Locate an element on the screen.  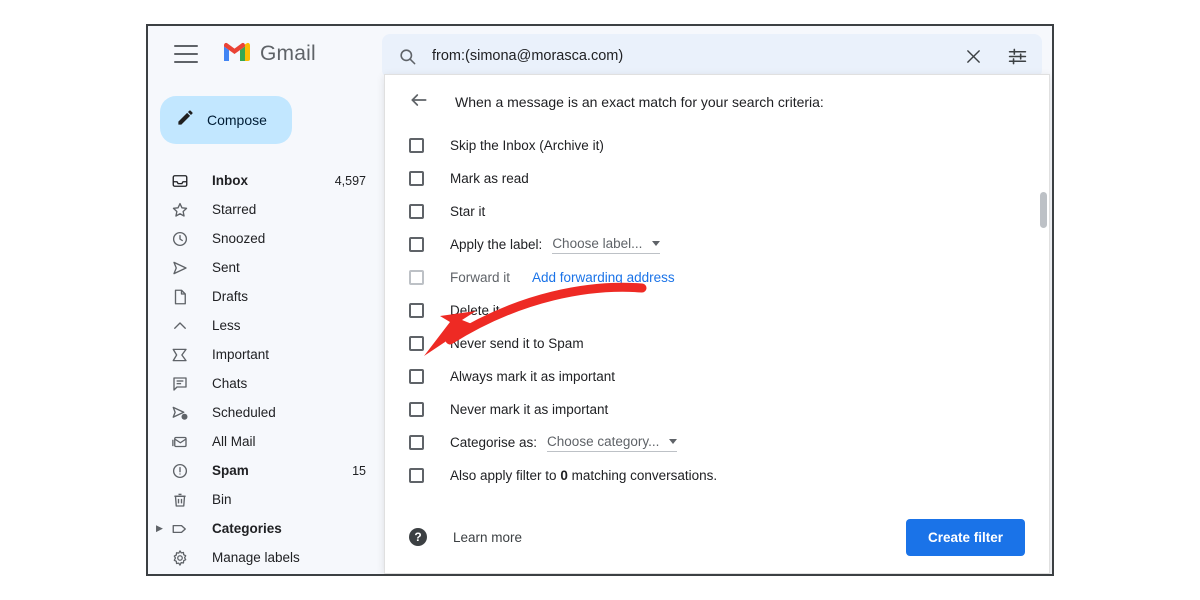
option-delete-it: Delete it is located at coordinates (719, 310).